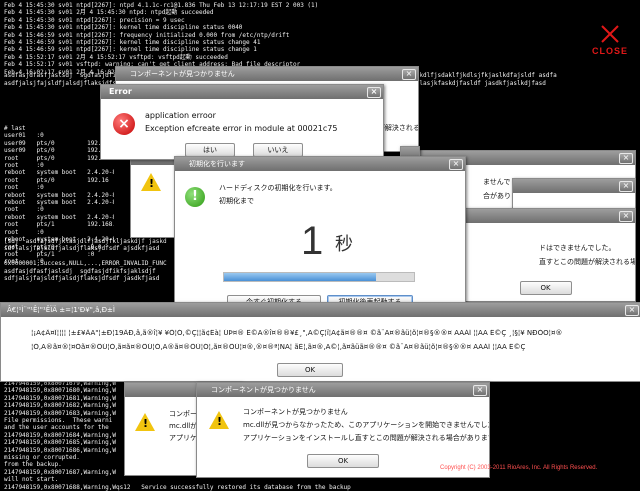  What do you see at coordinates (180, 115) in the screenshot?
I see `error-message: application erroor` at bounding box center [180, 115].